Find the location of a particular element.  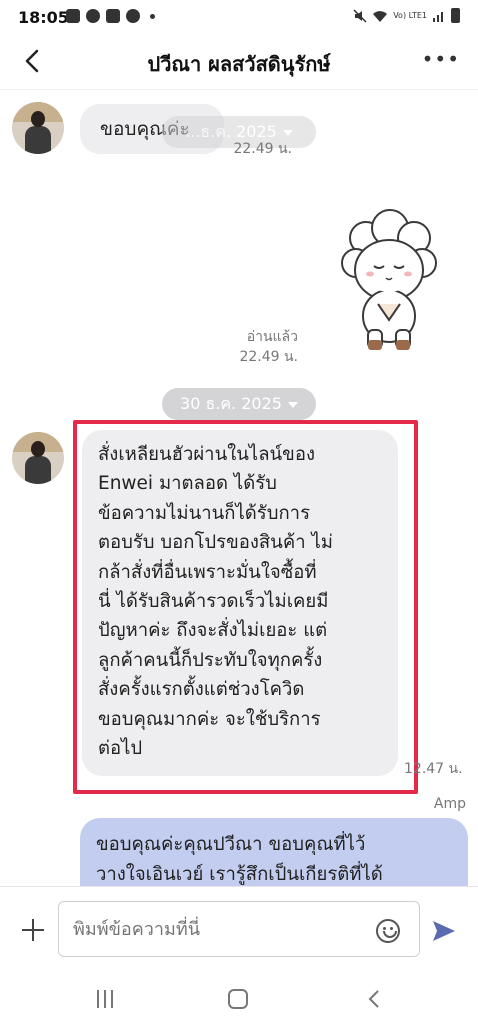

notification-icons is located at coordinates (110, 16).